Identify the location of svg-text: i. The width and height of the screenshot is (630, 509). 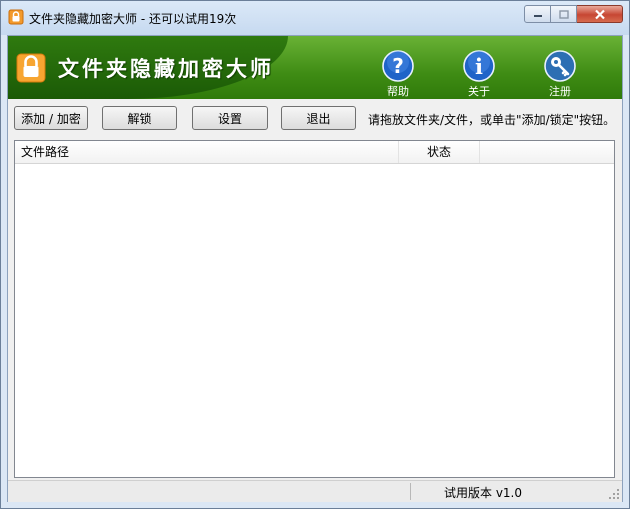
(479, 66).